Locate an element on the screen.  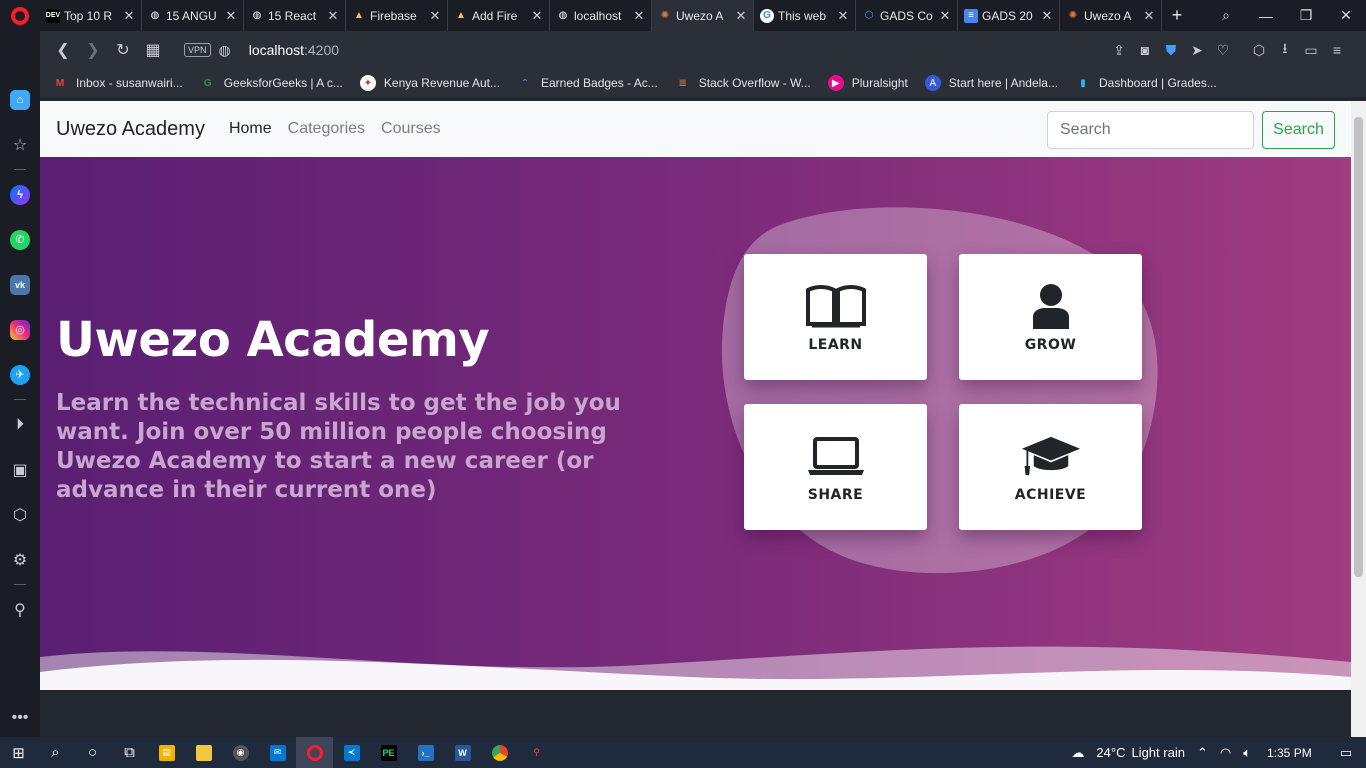
taskbar-store: ▤ is located at coordinates (166, 752).